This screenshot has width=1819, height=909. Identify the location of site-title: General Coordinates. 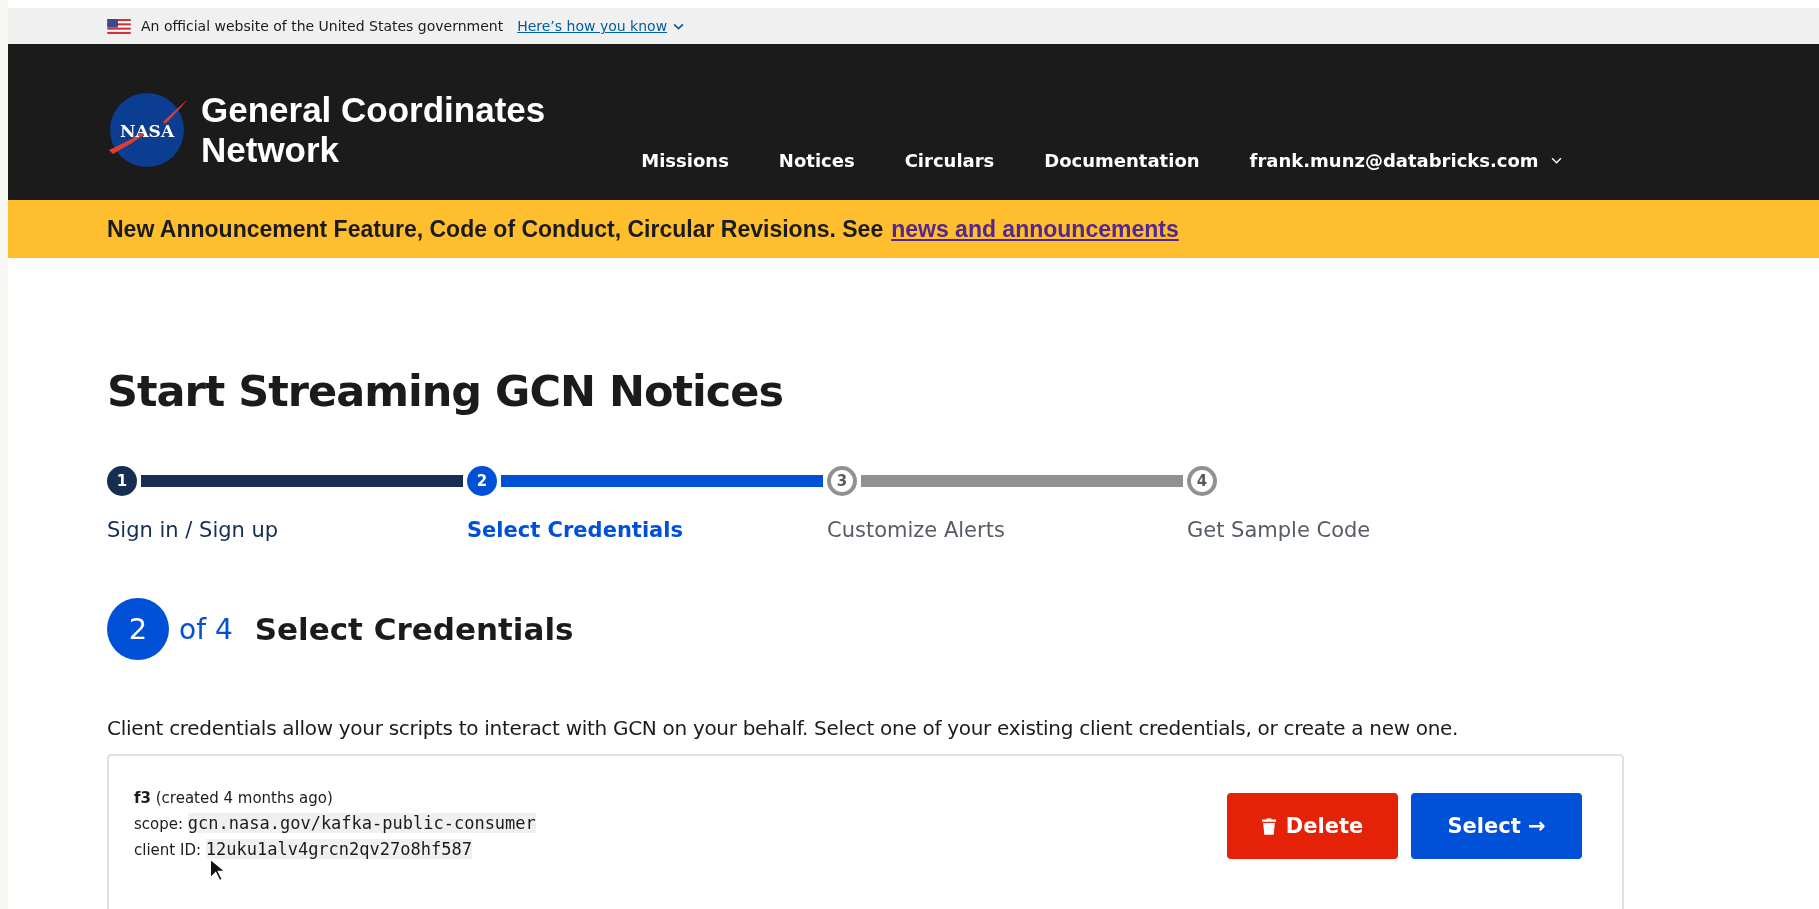
(373, 110).